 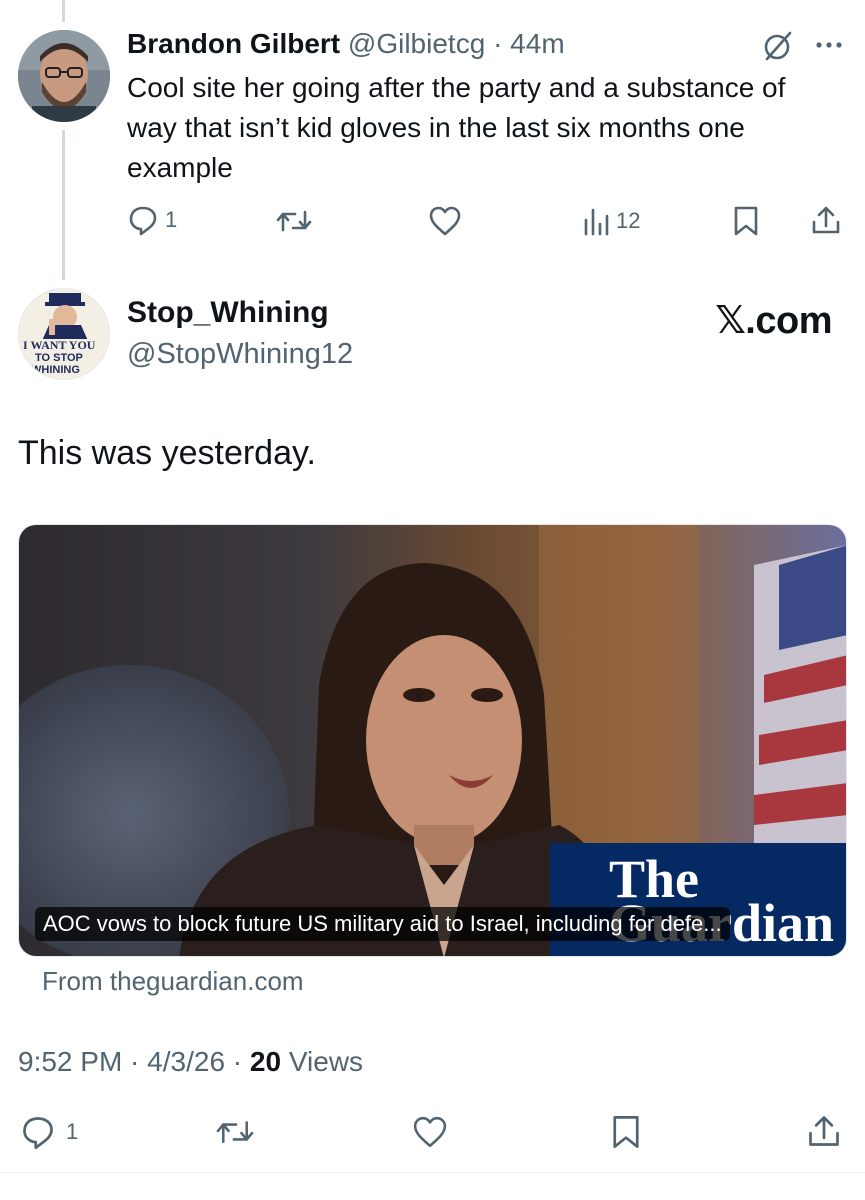 What do you see at coordinates (63, 11) in the screenshot?
I see `thread-line-top` at bounding box center [63, 11].